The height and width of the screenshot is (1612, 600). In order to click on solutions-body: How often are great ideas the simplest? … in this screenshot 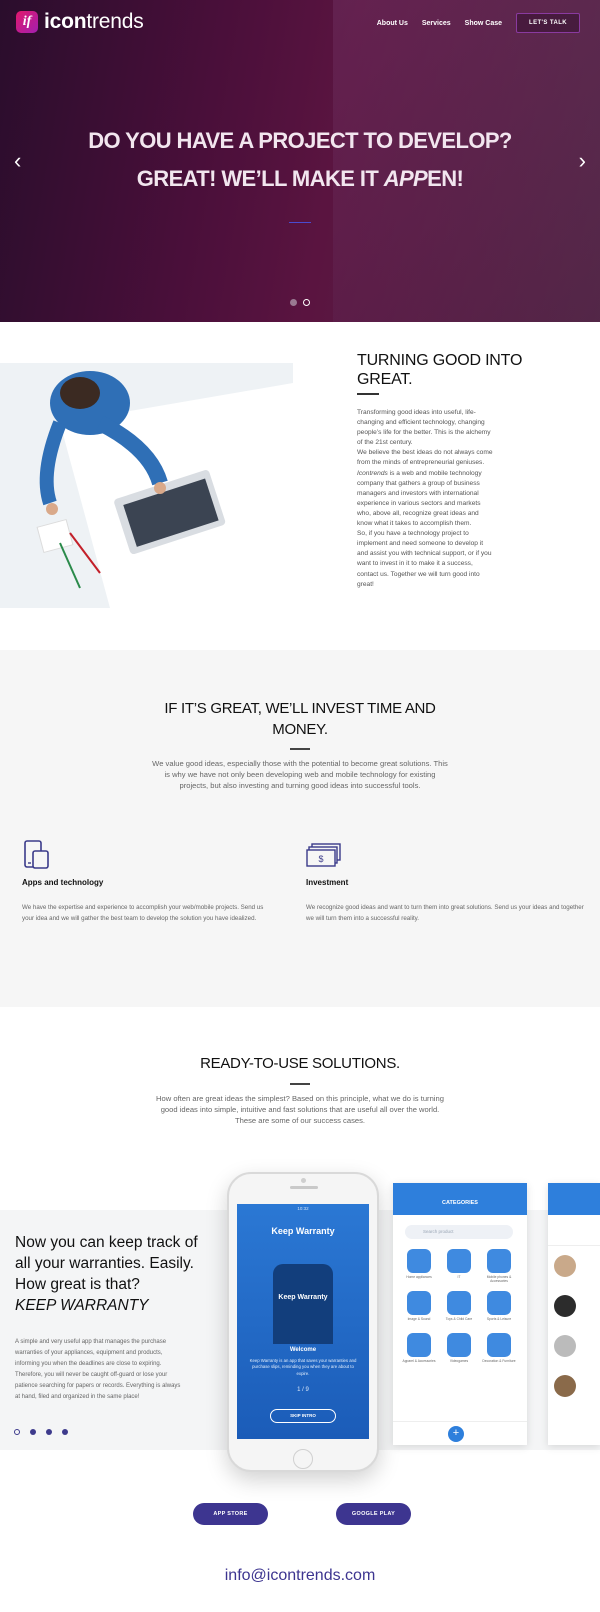, I will do `click(300, 1109)`.